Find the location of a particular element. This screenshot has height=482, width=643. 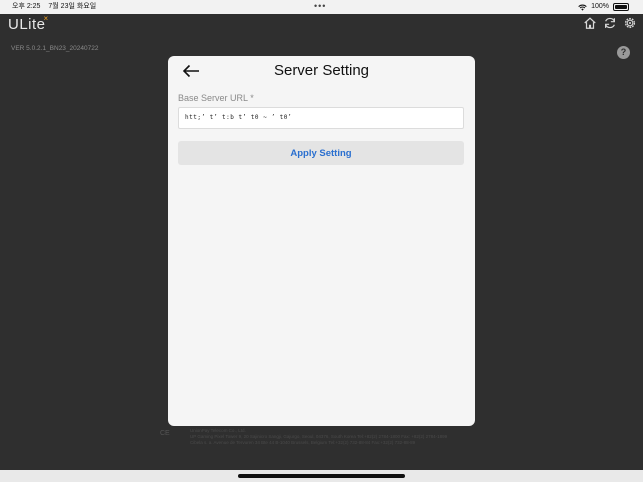

battery-percent: 100% is located at coordinates (600, 6).